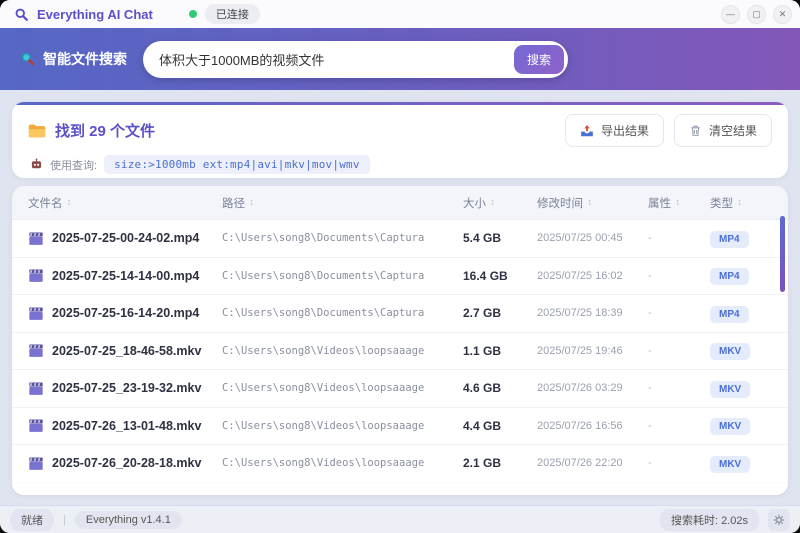 This screenshot has width=800, height=533. Describe the element at coordinates (485, 275) in the screenshot. I see `file-size-cell: 16.4 GB` at that location.